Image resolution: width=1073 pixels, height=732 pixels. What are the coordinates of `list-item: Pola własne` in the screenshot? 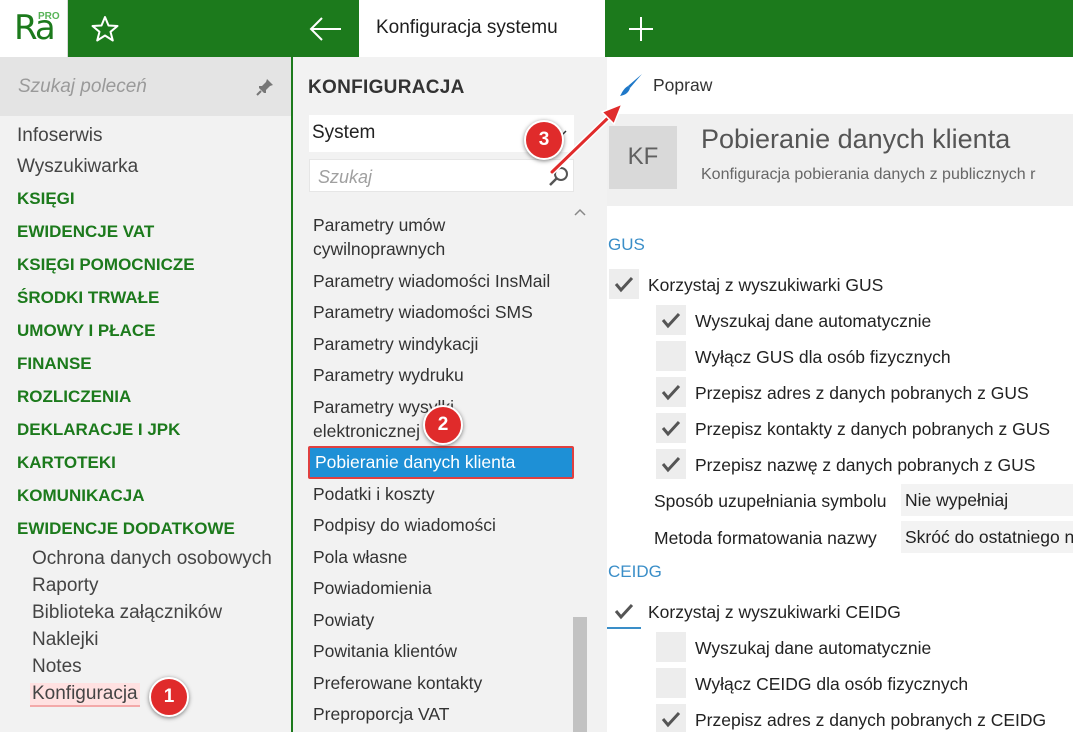 It's located at (438, 557).